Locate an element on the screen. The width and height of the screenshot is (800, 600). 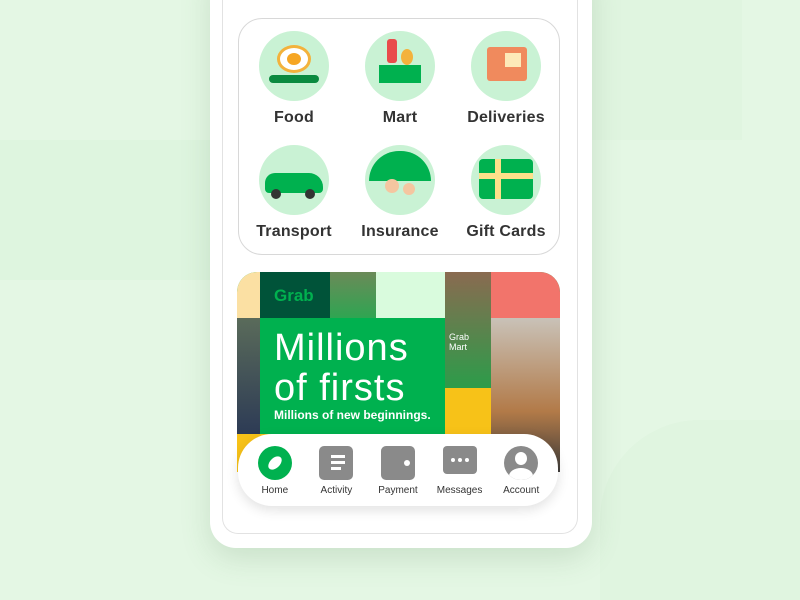
transport-icon is located at coordinates (294, 180).